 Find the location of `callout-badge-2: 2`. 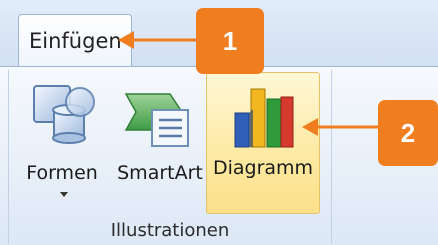

callout-badge-2: 2 is located at coordinates (408, 133).